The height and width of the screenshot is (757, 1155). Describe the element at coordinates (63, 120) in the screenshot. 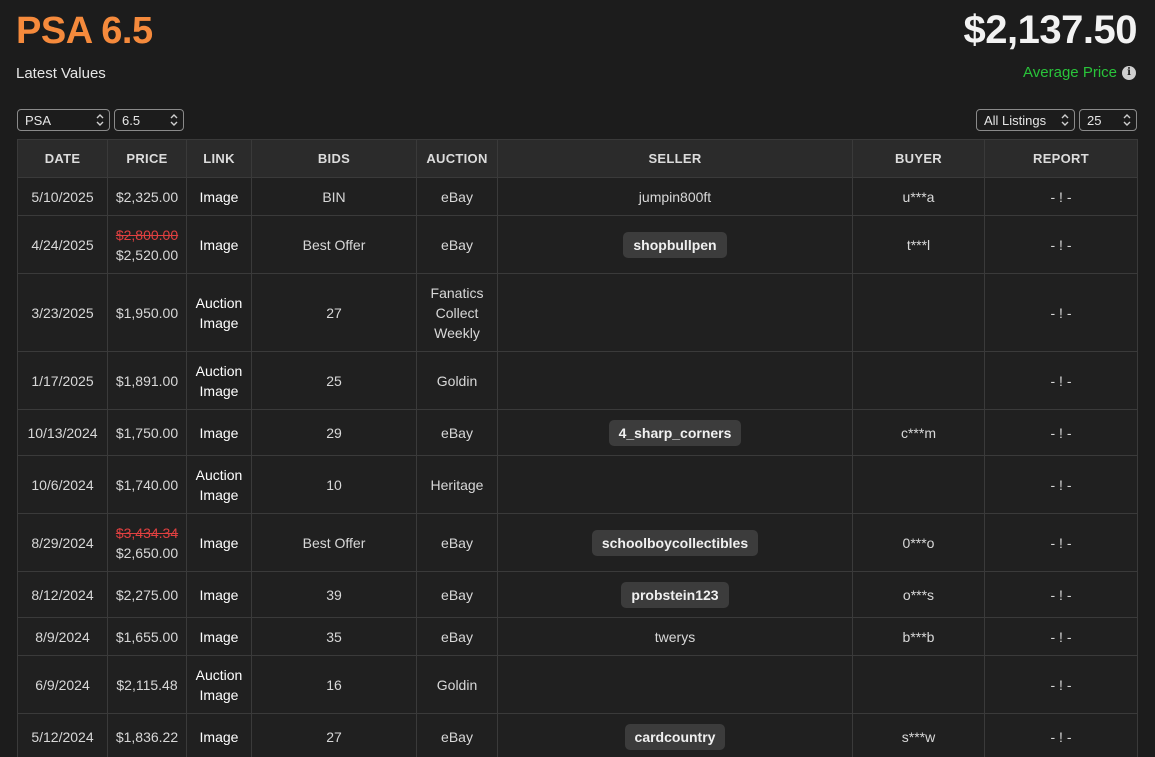

I see `company-select: PSA` at that location.